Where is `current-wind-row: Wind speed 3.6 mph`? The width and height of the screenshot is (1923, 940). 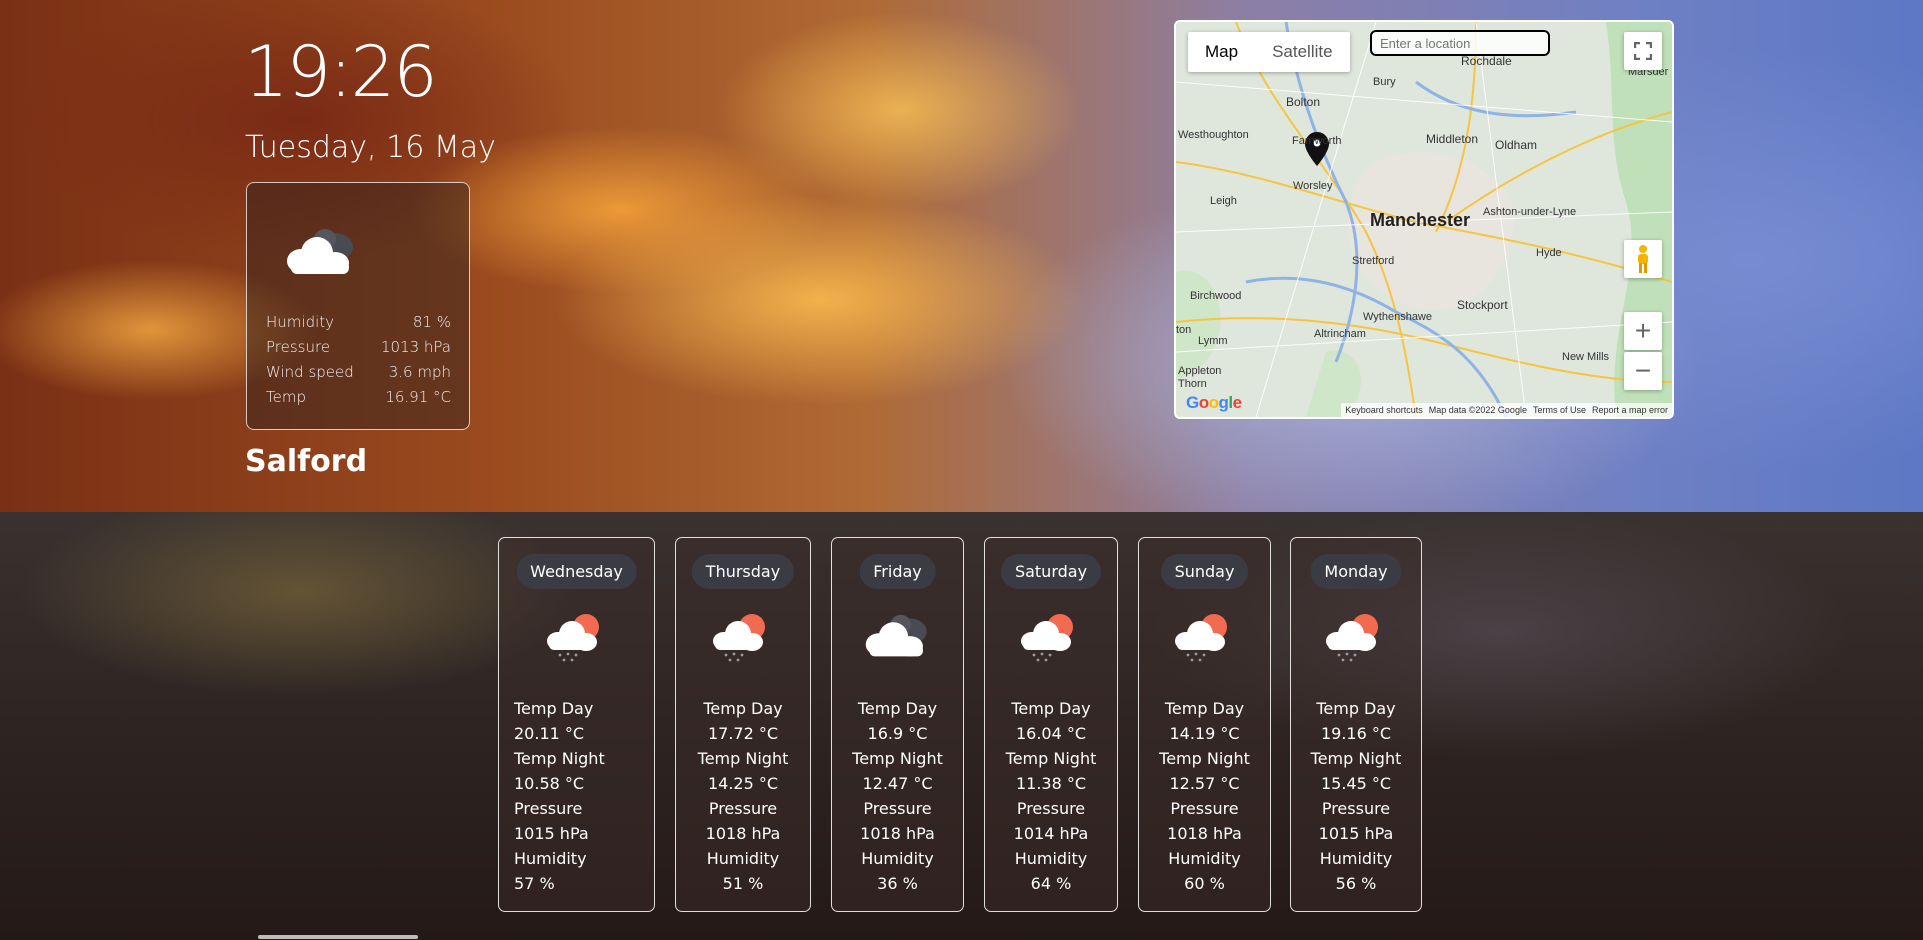
current-wind-row: Wind speed 3.6 mph is located at coordinates (358, 372).